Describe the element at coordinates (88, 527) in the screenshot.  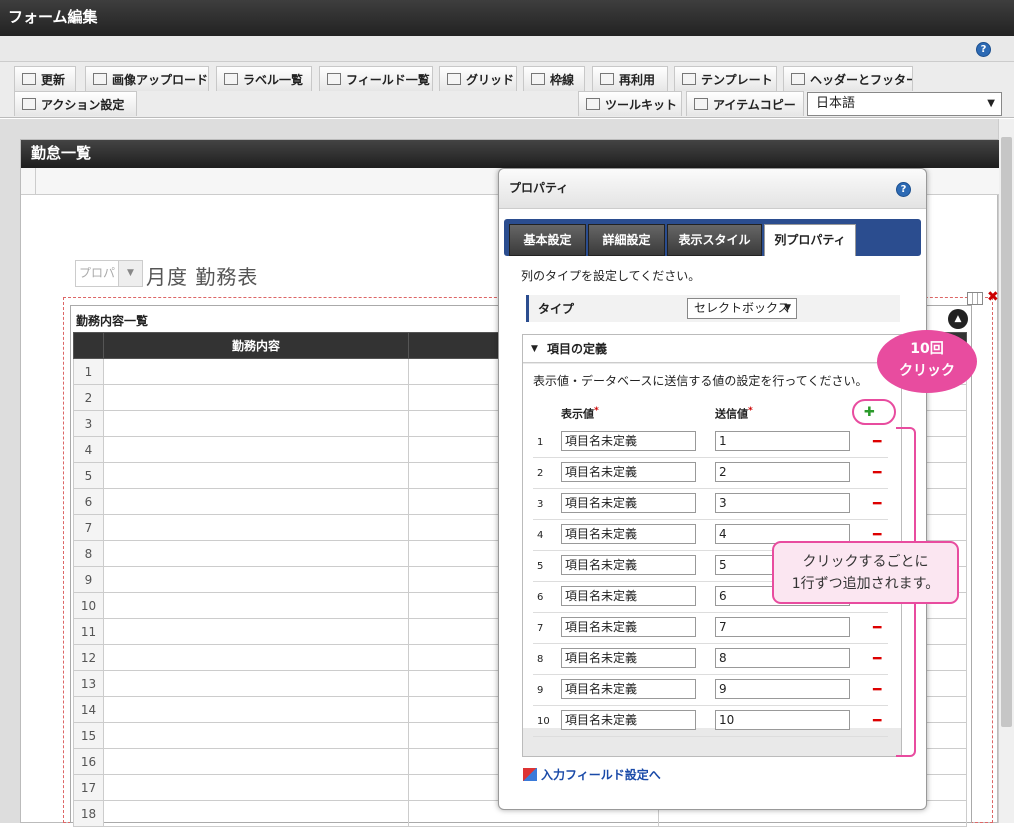
I see `row-number: 7` at that location.